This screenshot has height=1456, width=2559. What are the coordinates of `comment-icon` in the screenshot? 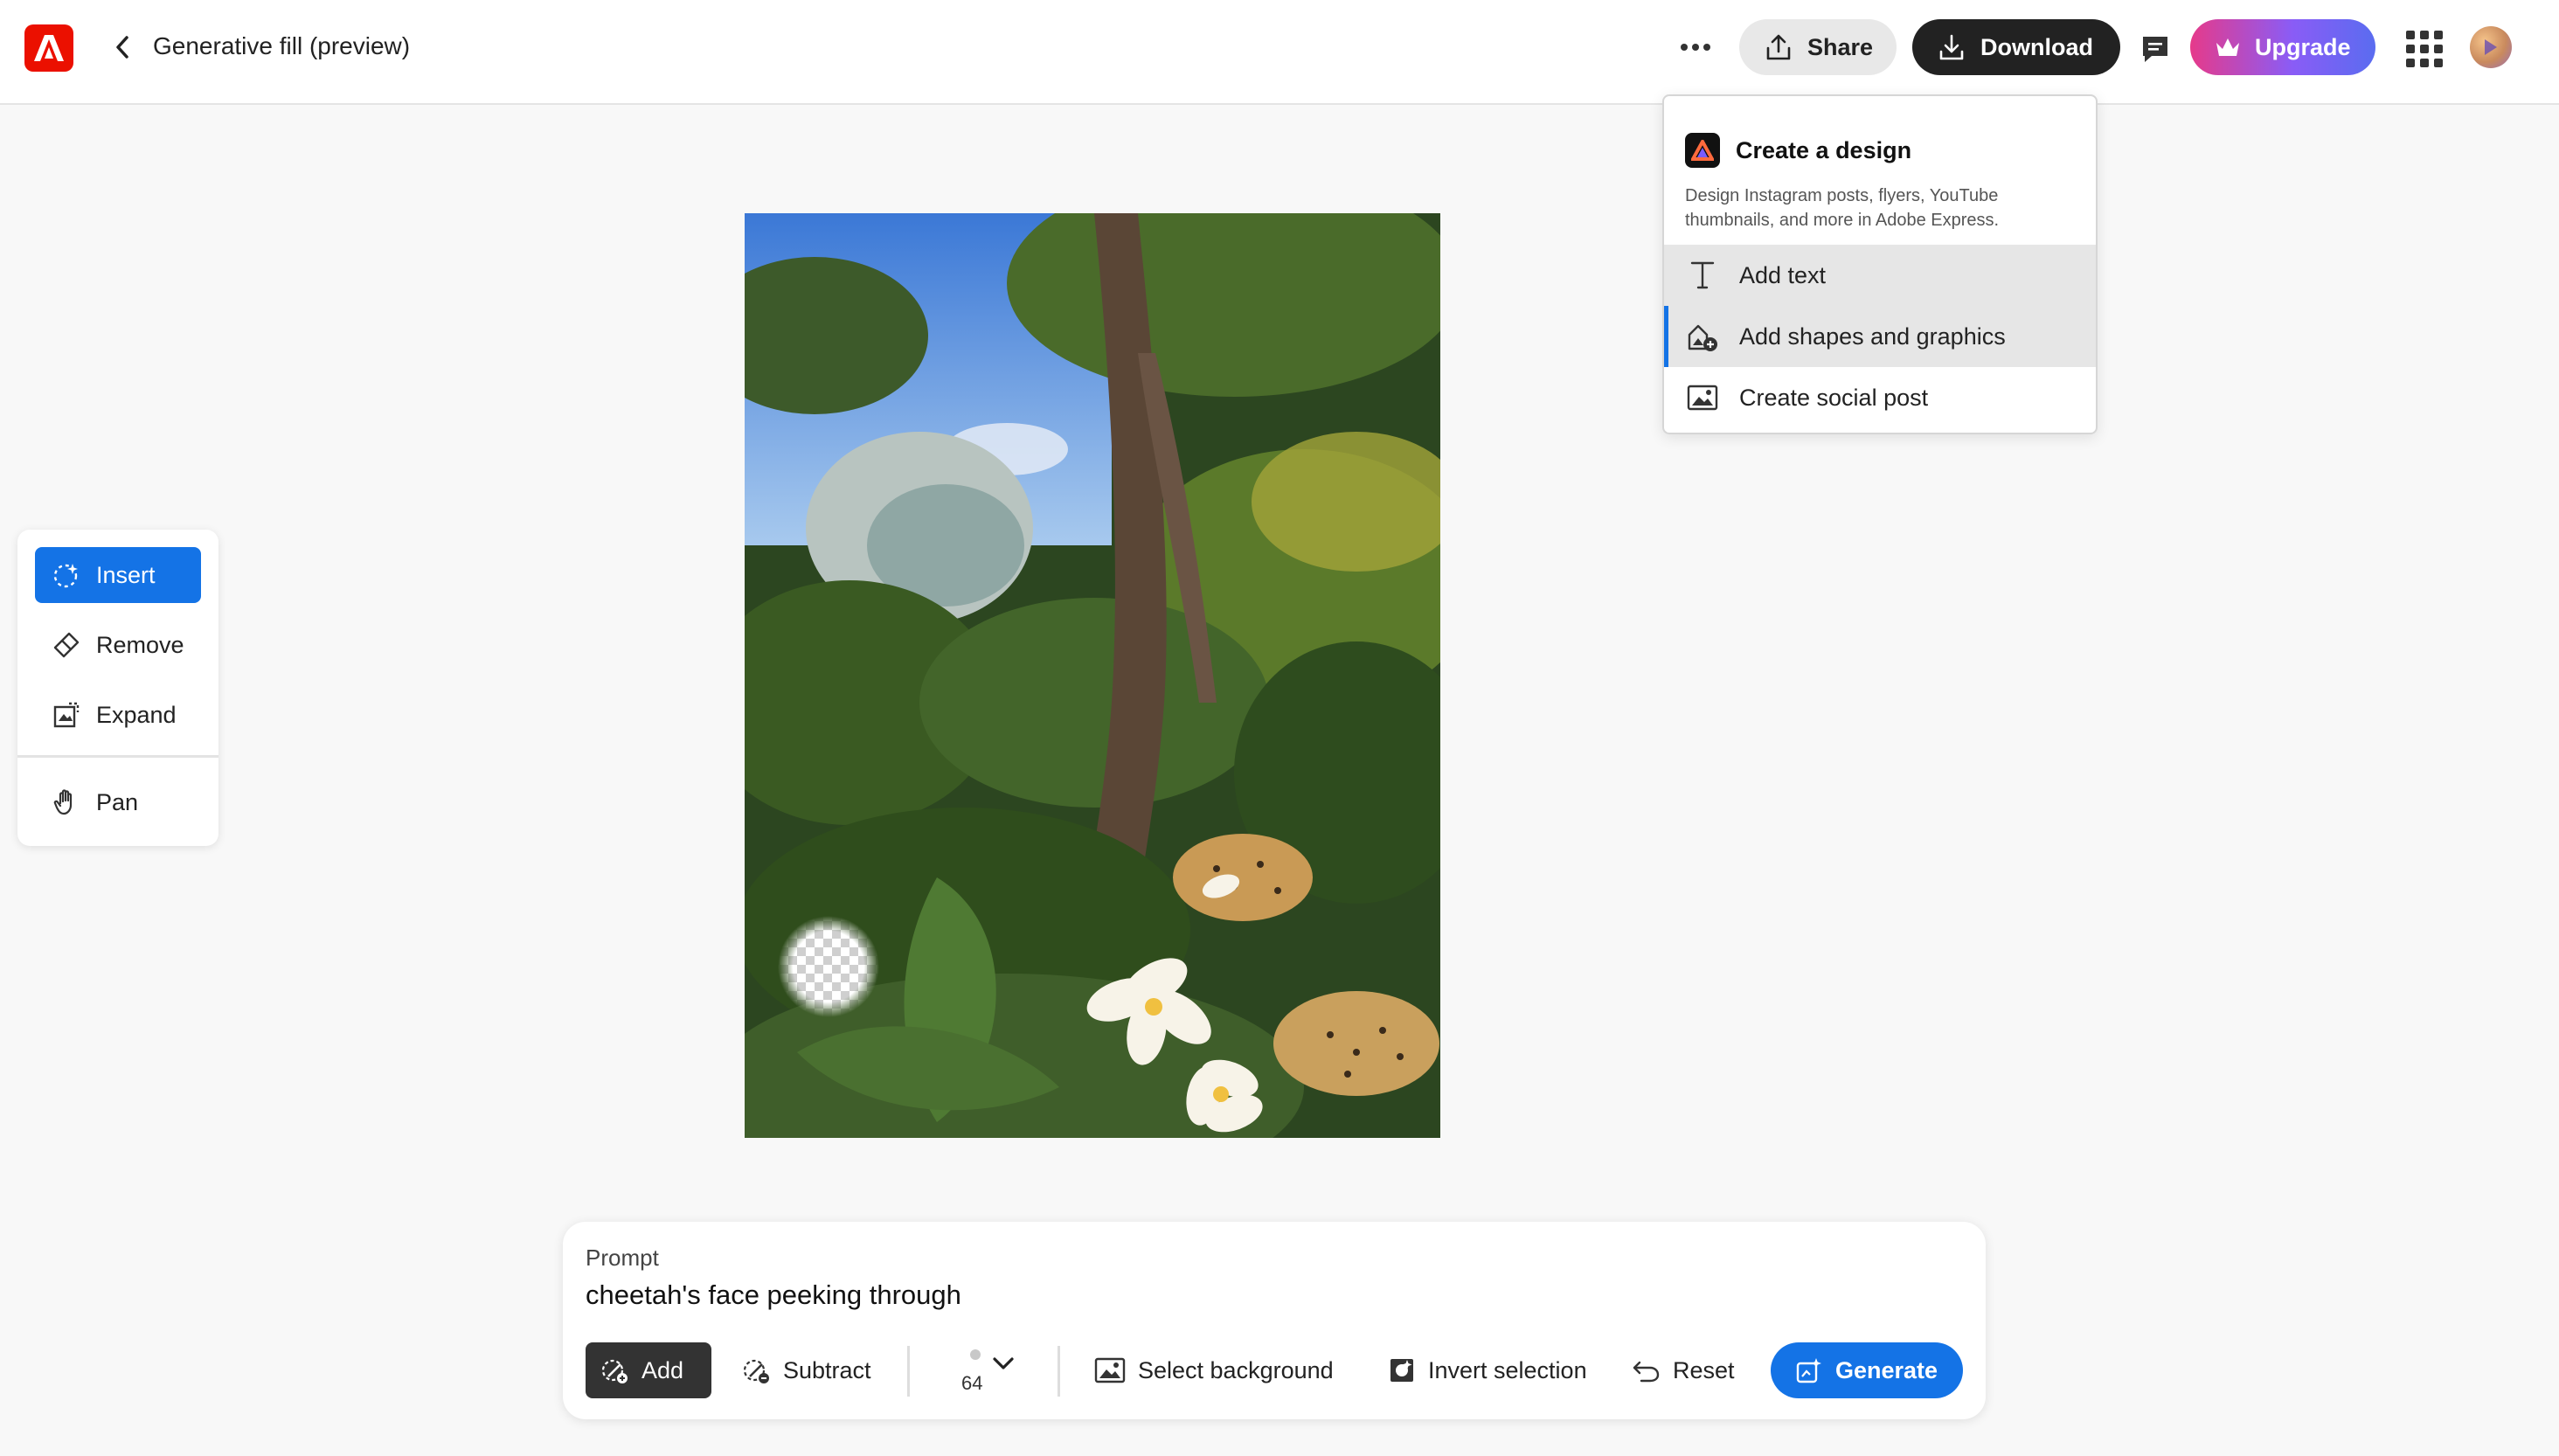 It's located at (2155, 49).